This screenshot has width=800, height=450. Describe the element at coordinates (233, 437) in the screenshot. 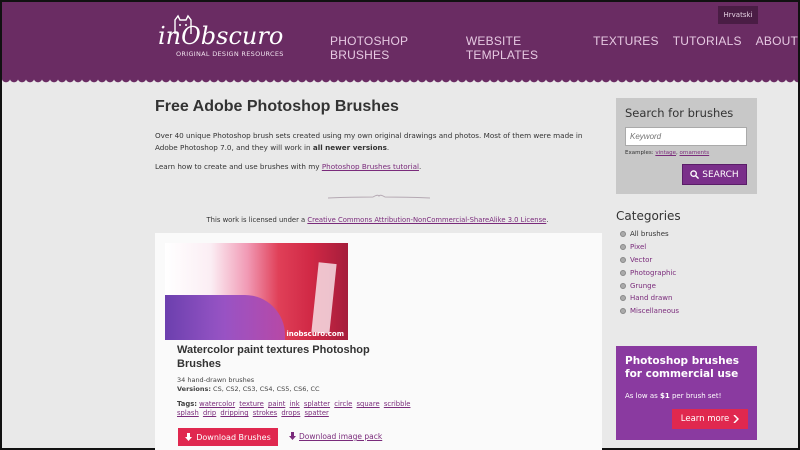

I see `download-brushes-label: Download Brushes` at that location.